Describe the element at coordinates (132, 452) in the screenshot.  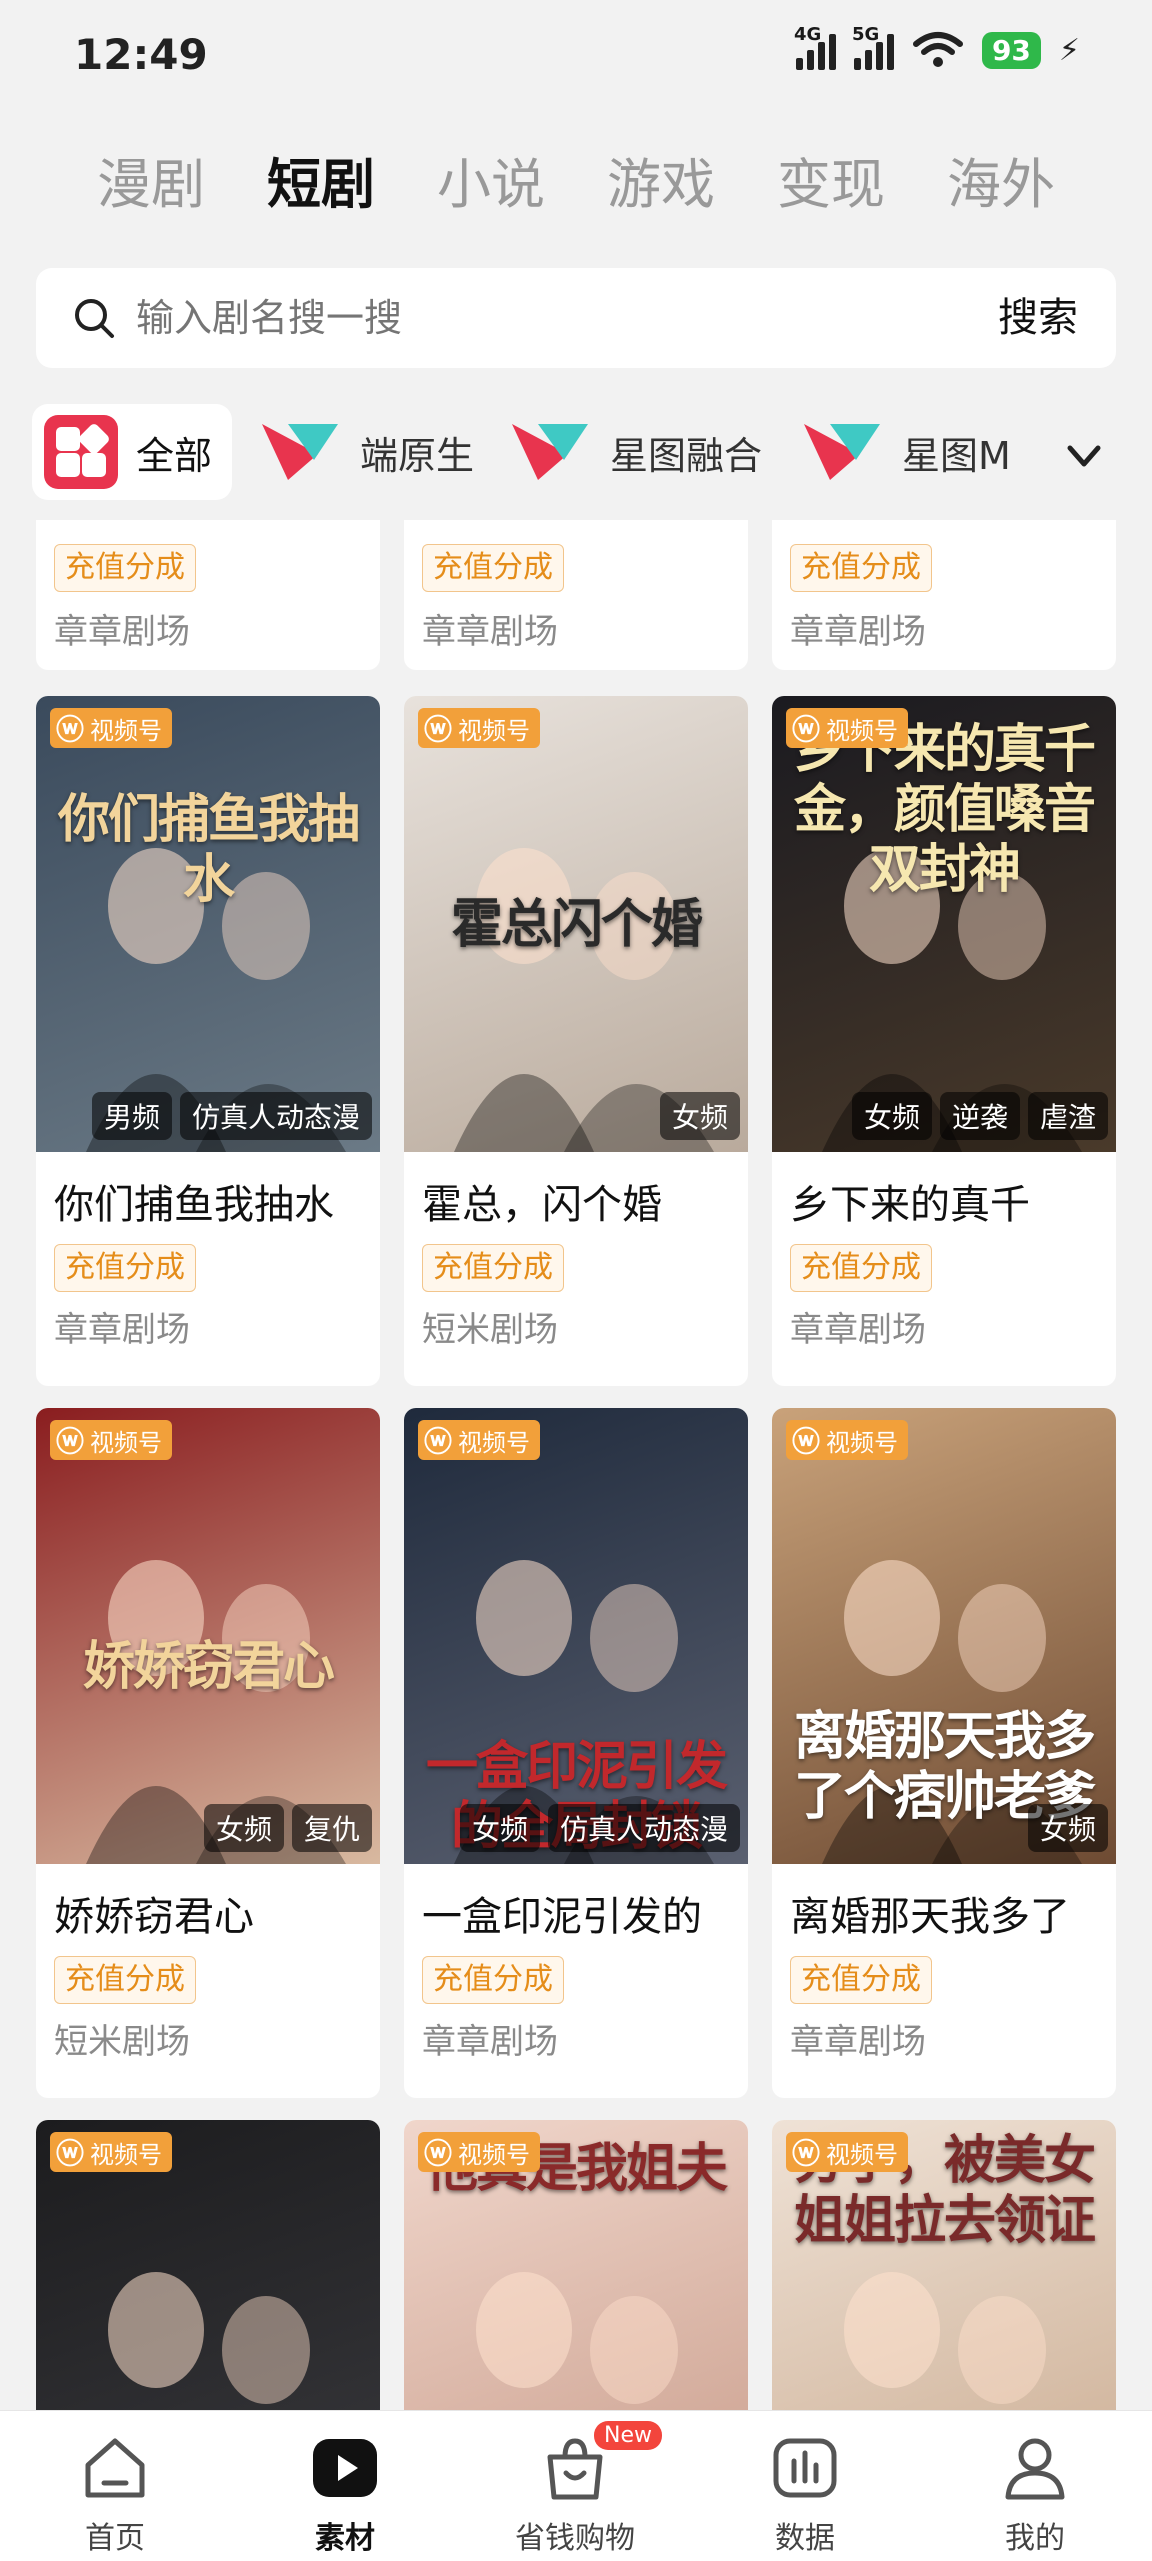
I see `filter-chip-all: 全部` at that location.